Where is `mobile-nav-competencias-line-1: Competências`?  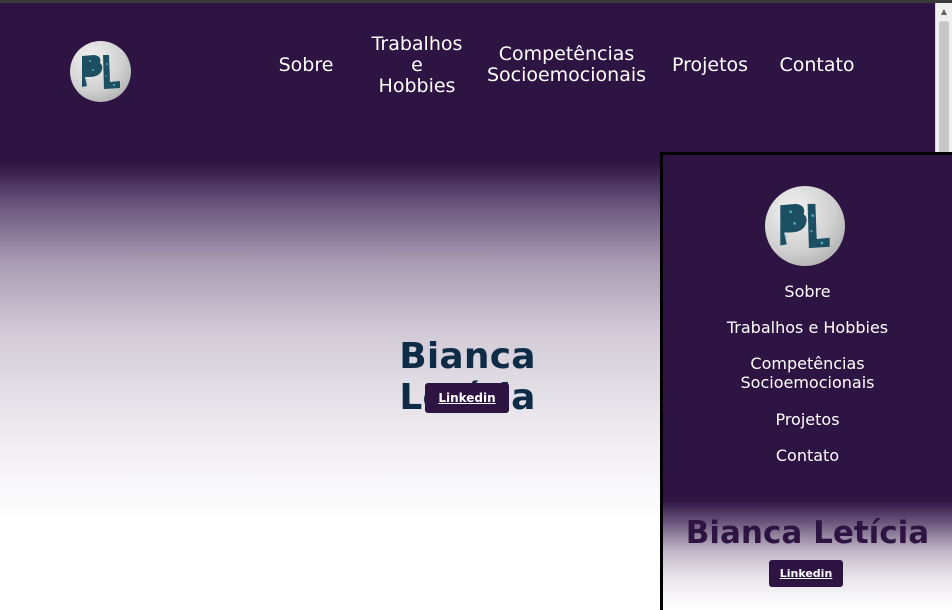 mobile-nav-competencias-line-1: Competências is located at coordinates (807, 363).